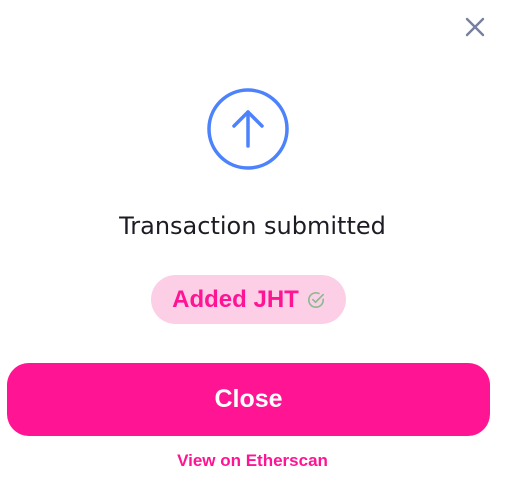 The width and height of the screenshot is (505, 499). I want to click on token-added-badge: Added JHT, so click(248, 299).